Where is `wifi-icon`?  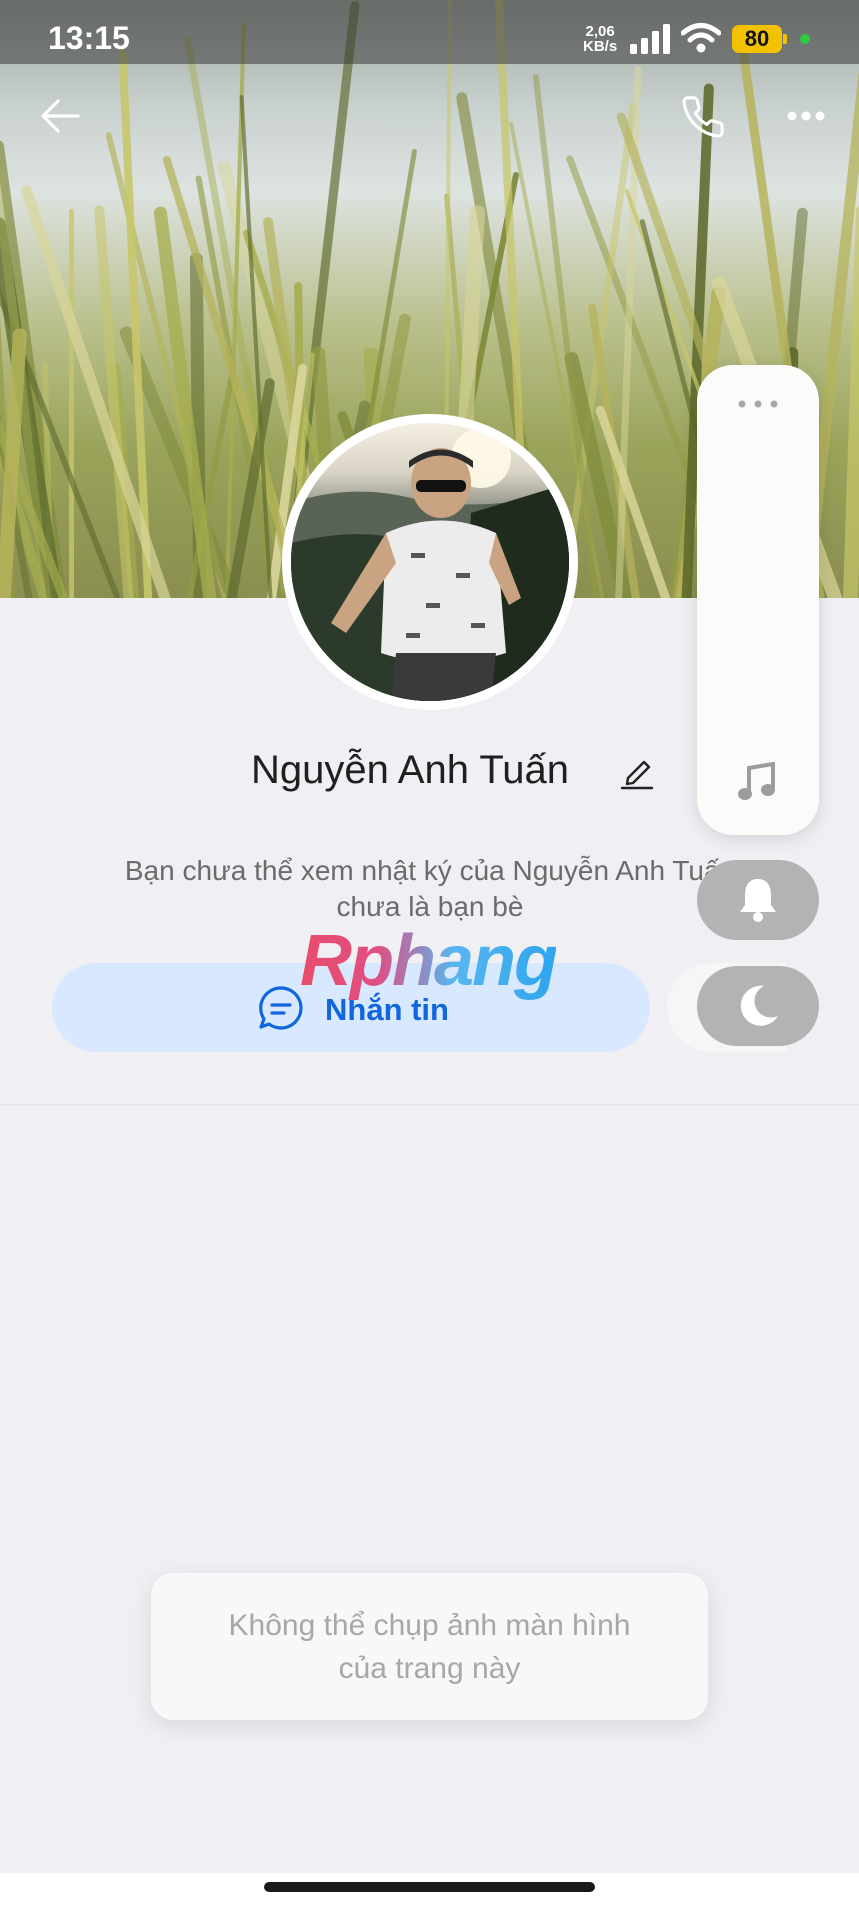 wifi-icon is located at coordinates (701, 38).